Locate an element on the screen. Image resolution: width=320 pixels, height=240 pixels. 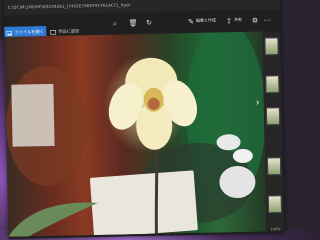
sign-left is located at coordinates (33, 115).